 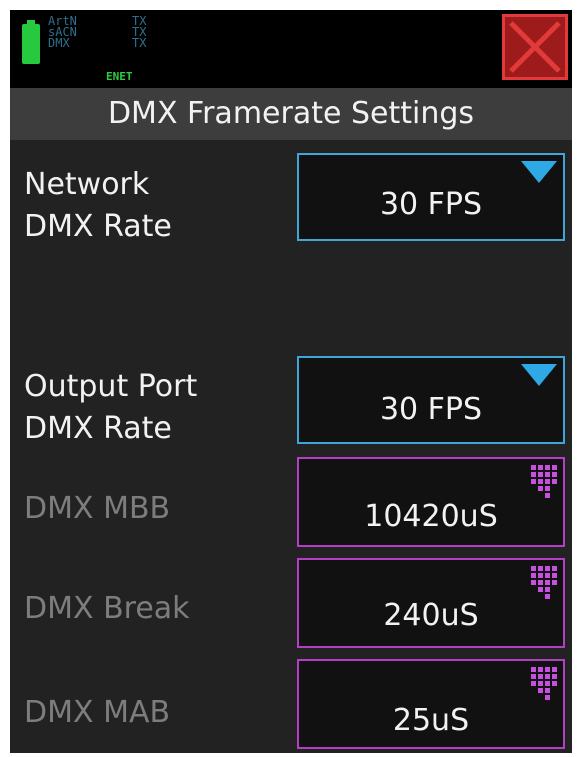 I want to click on dmx-mbb-value: 10420uS, so click(x=431, y=516).